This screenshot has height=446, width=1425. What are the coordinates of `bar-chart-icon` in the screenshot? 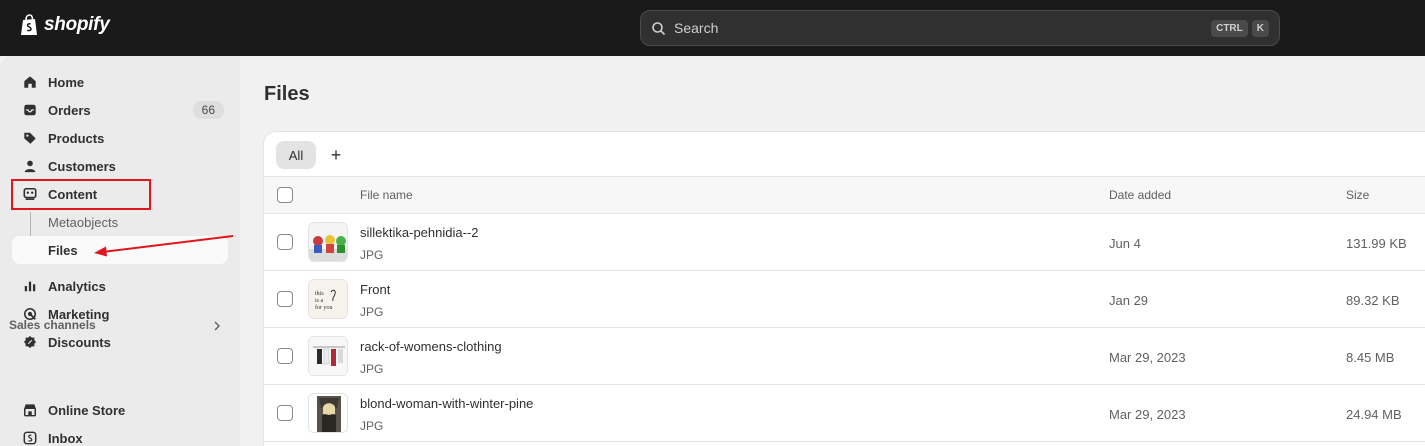 It's located at (30, 286).